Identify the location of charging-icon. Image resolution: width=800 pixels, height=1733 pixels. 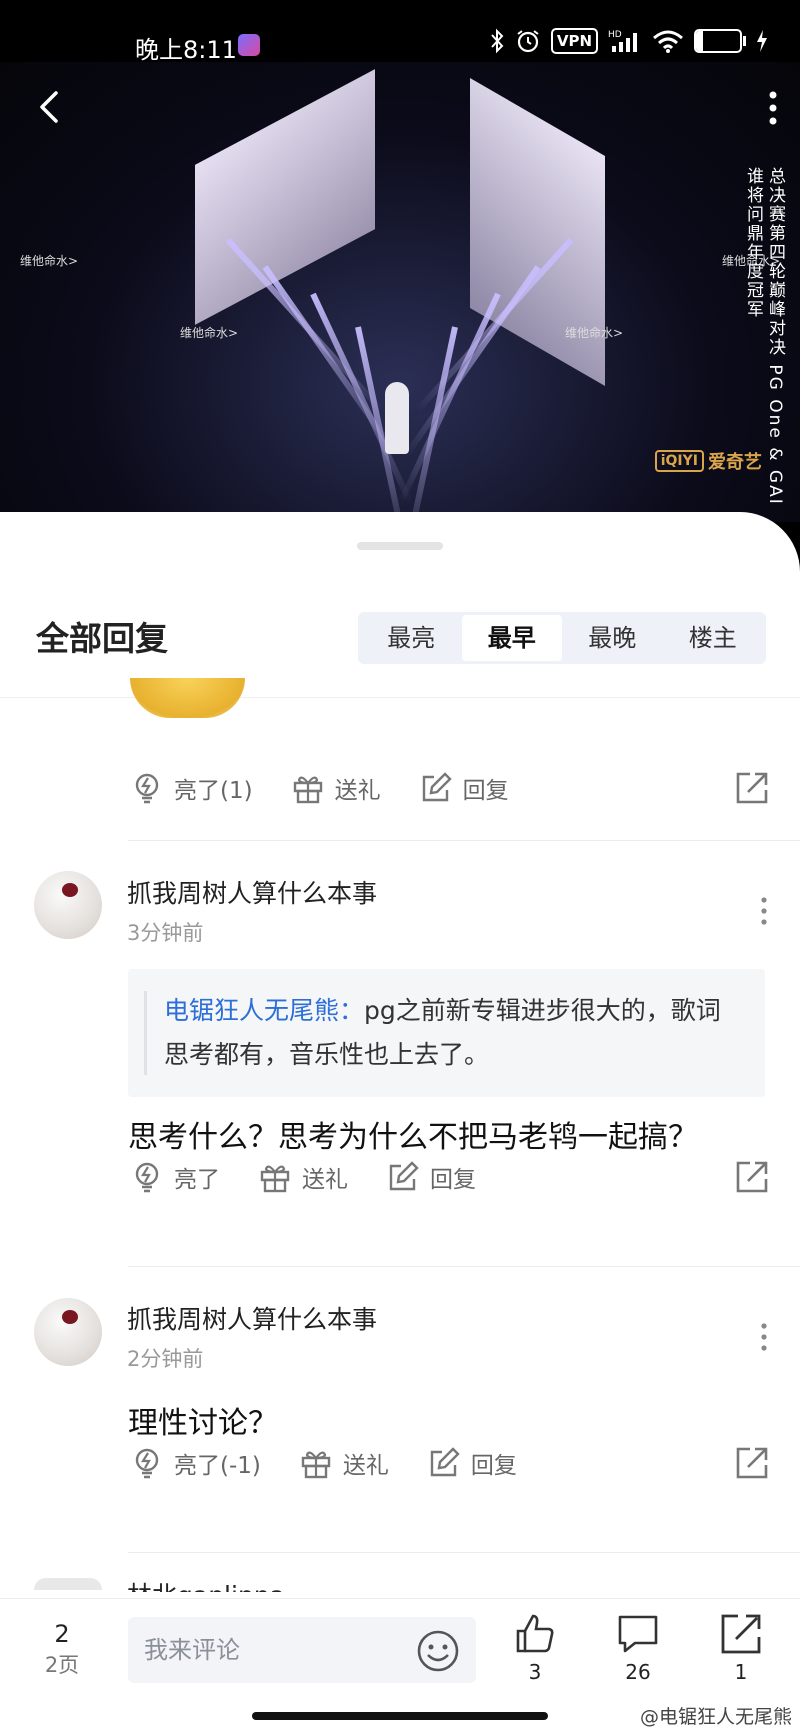
(762, 41).